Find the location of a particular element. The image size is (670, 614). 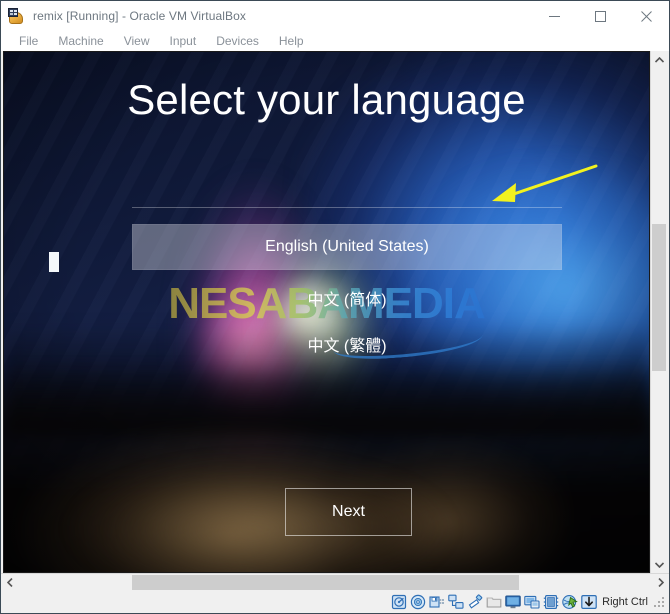

status-bar: Right Ctrl is located at coordinates (335, 602).